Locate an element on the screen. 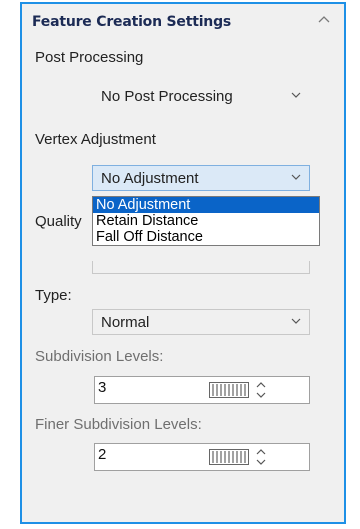 The image size is (360, 529). type-value: Normal is located at coordinates (125, 322).